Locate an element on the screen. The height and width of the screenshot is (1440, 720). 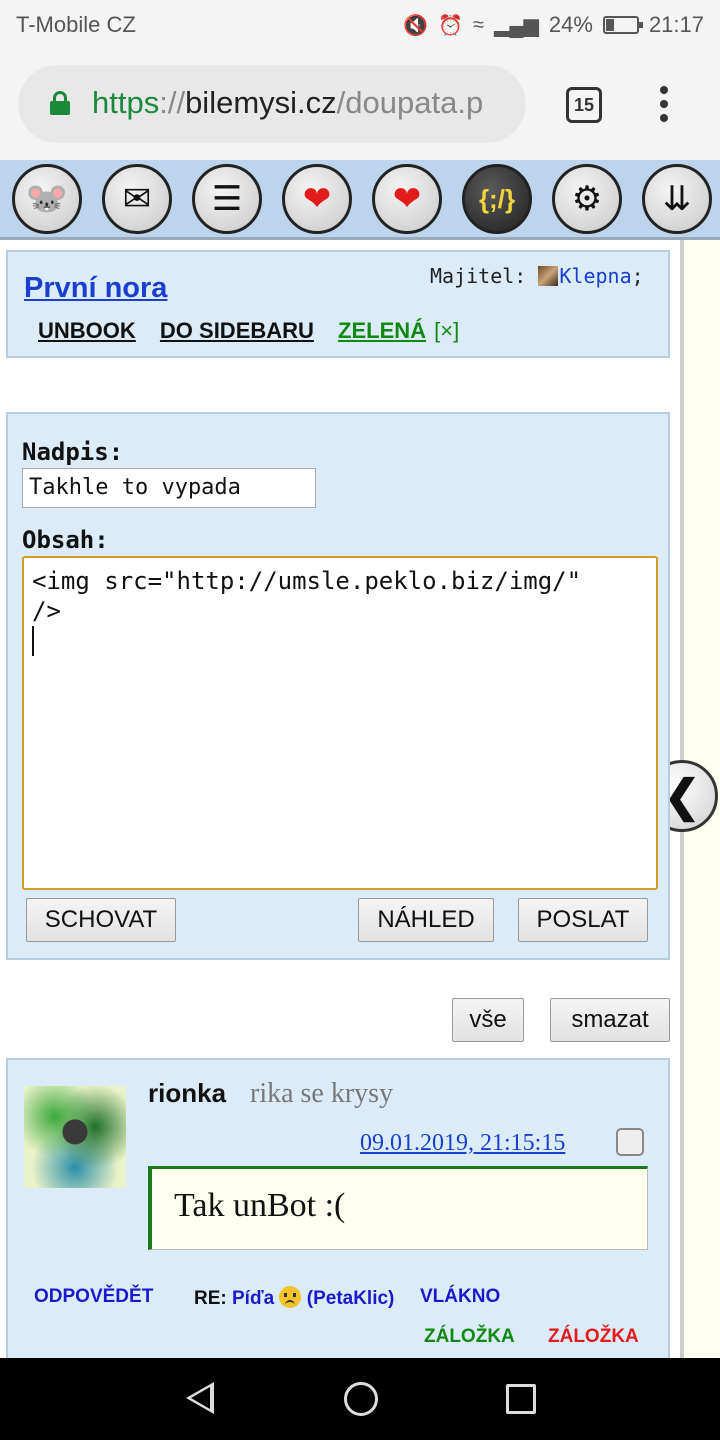
heart-icon: ❤ is located at coordinates (317, 199).